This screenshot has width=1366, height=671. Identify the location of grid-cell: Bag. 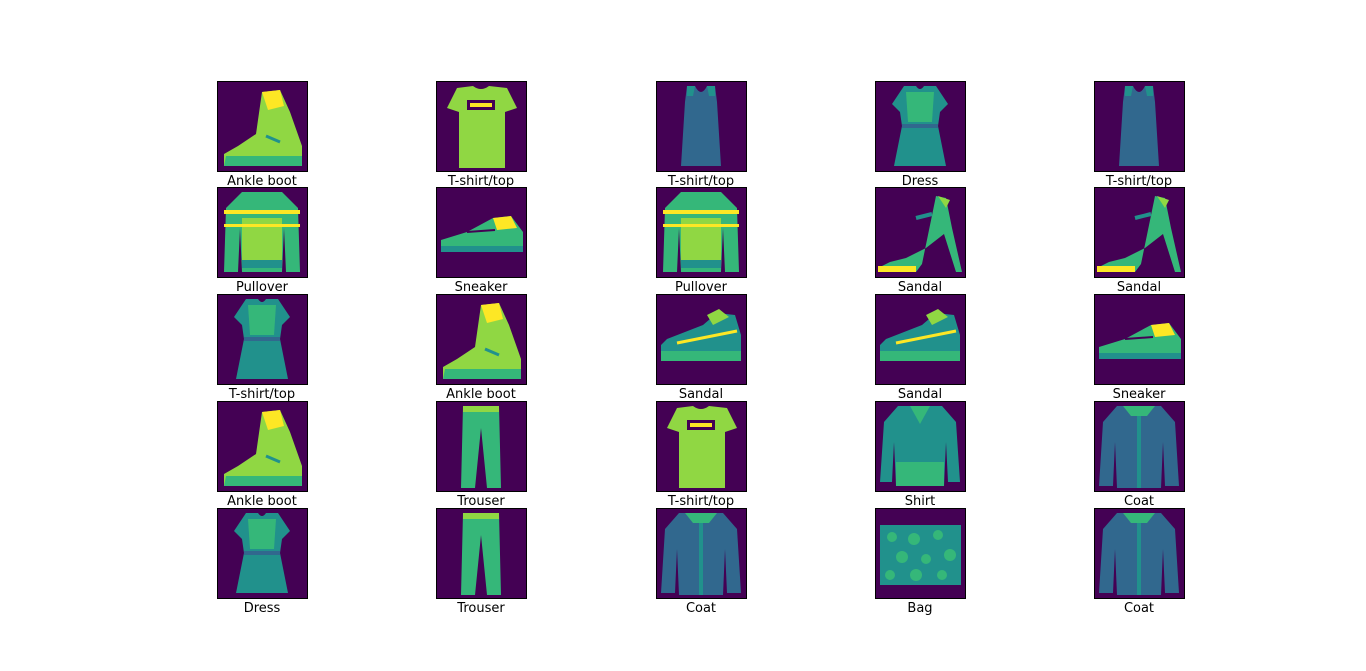
(920, 562).